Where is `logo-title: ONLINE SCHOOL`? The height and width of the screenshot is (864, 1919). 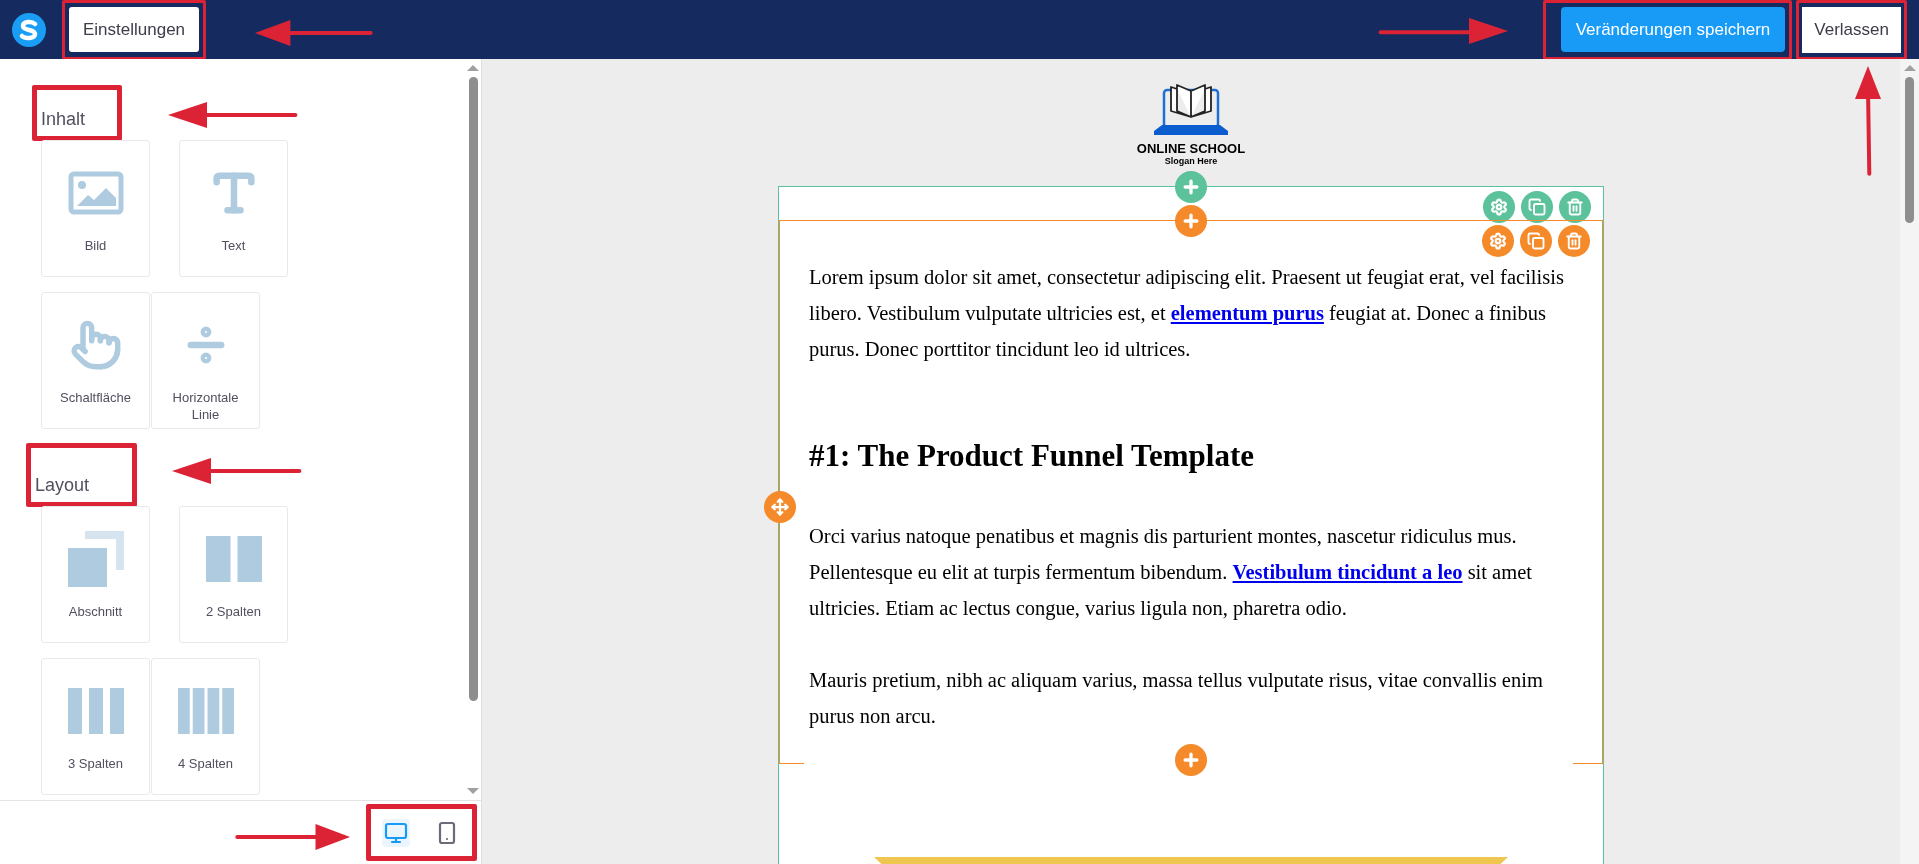
logo-title: ONLINE SCHOOL is located at coordinates (1191, 148).